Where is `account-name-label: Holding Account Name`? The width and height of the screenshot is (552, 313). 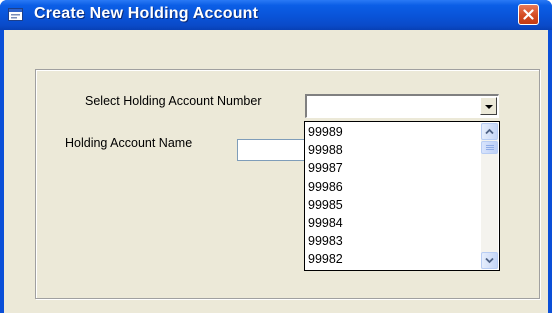
account-name-label: Holding Account Name is located at coordinates (129, 143).